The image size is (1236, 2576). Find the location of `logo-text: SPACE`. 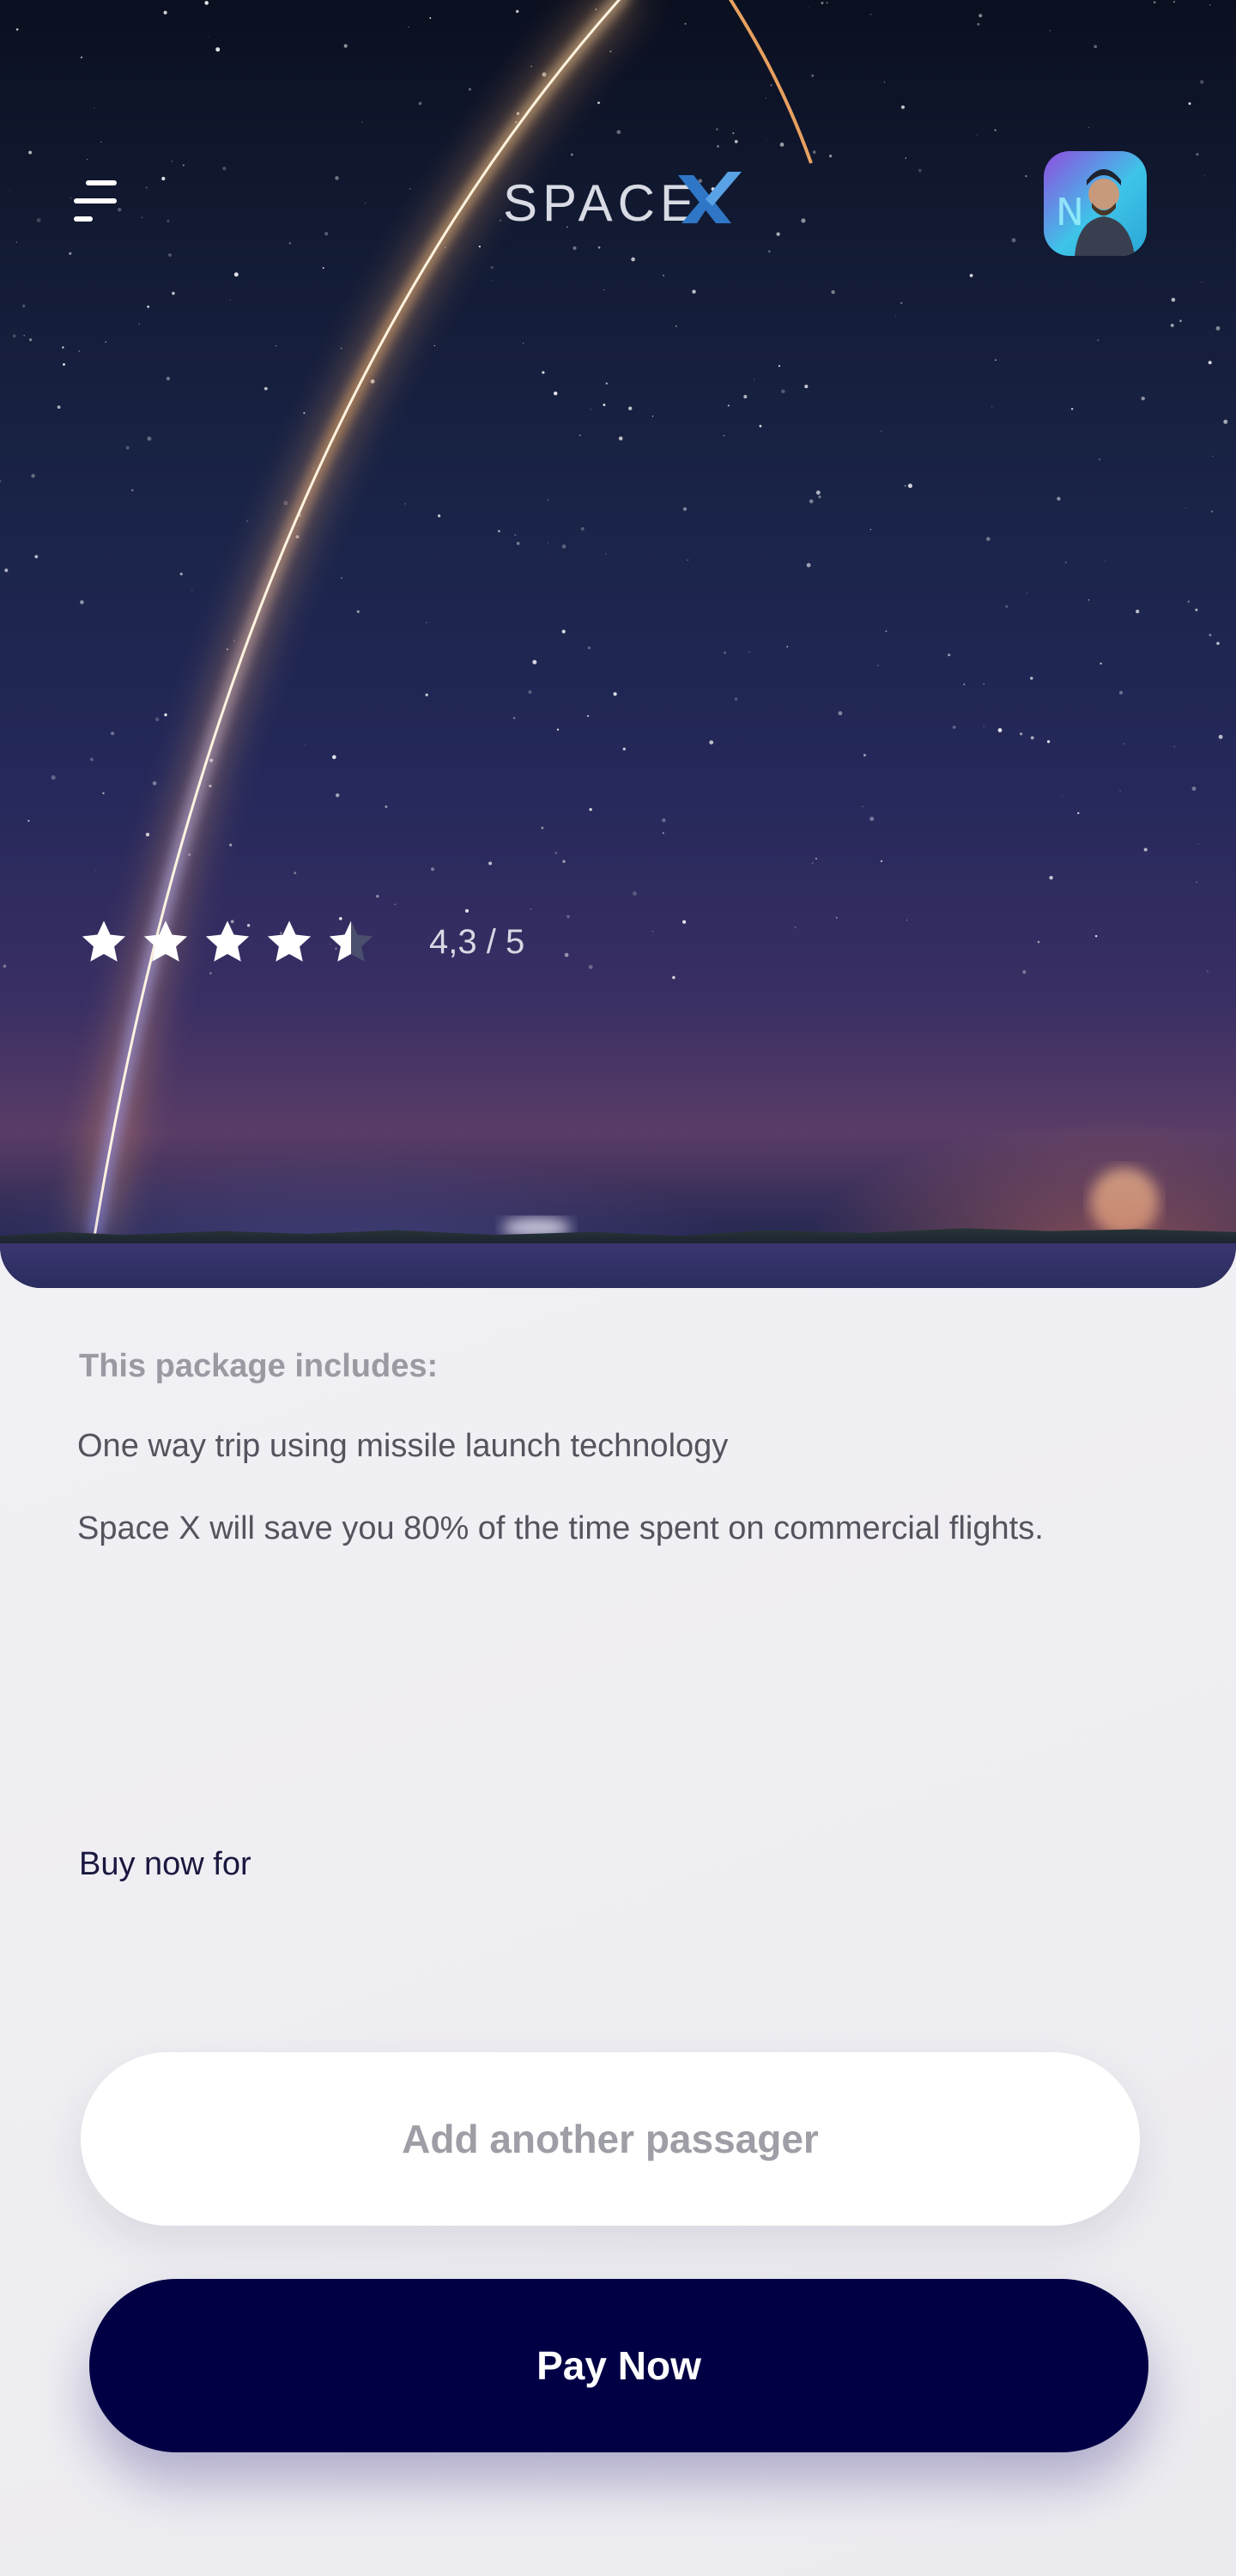

logo-text: SPACE is located at coordinates (601, 203).